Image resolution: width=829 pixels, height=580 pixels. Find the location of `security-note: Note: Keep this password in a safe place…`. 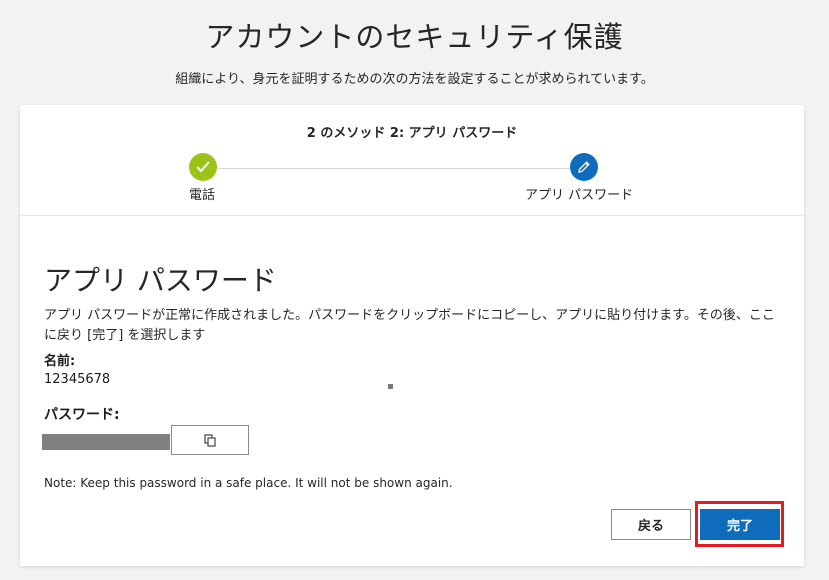

security-note: Note: Keep this password in a safe place… is located at coordinates (248, 483).